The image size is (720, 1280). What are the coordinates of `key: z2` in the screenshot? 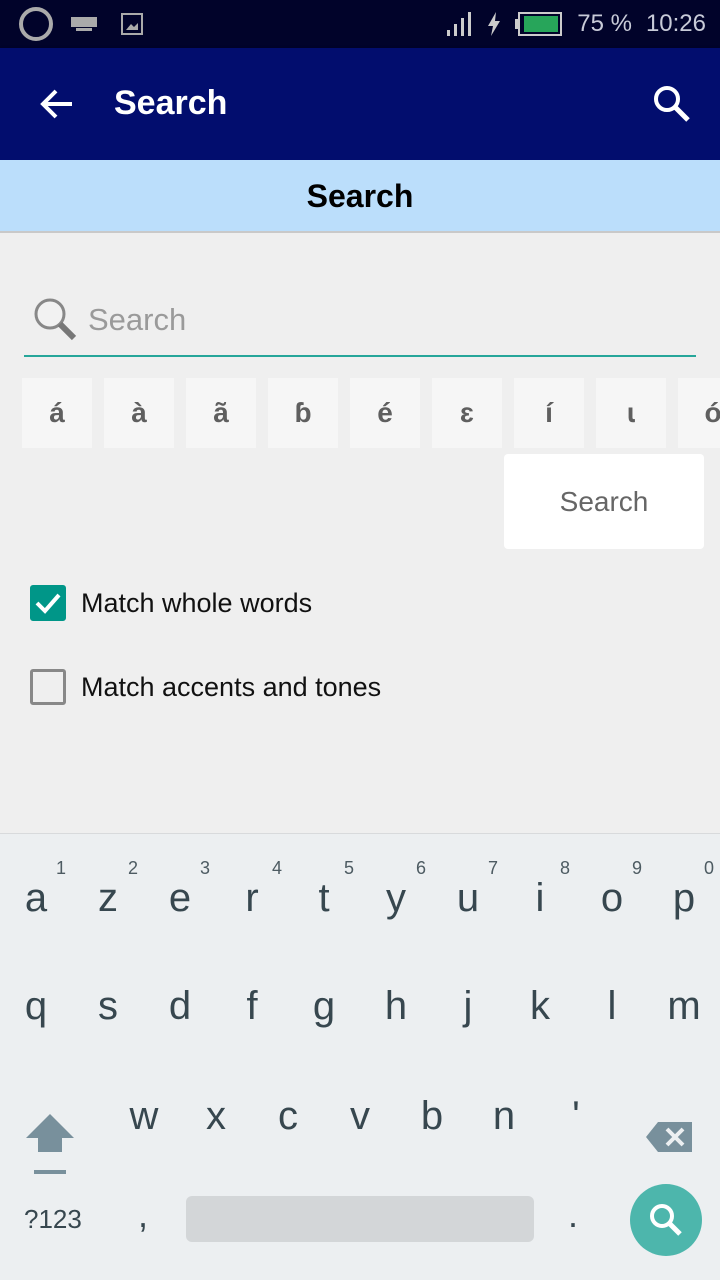 It's located at (108, 894).